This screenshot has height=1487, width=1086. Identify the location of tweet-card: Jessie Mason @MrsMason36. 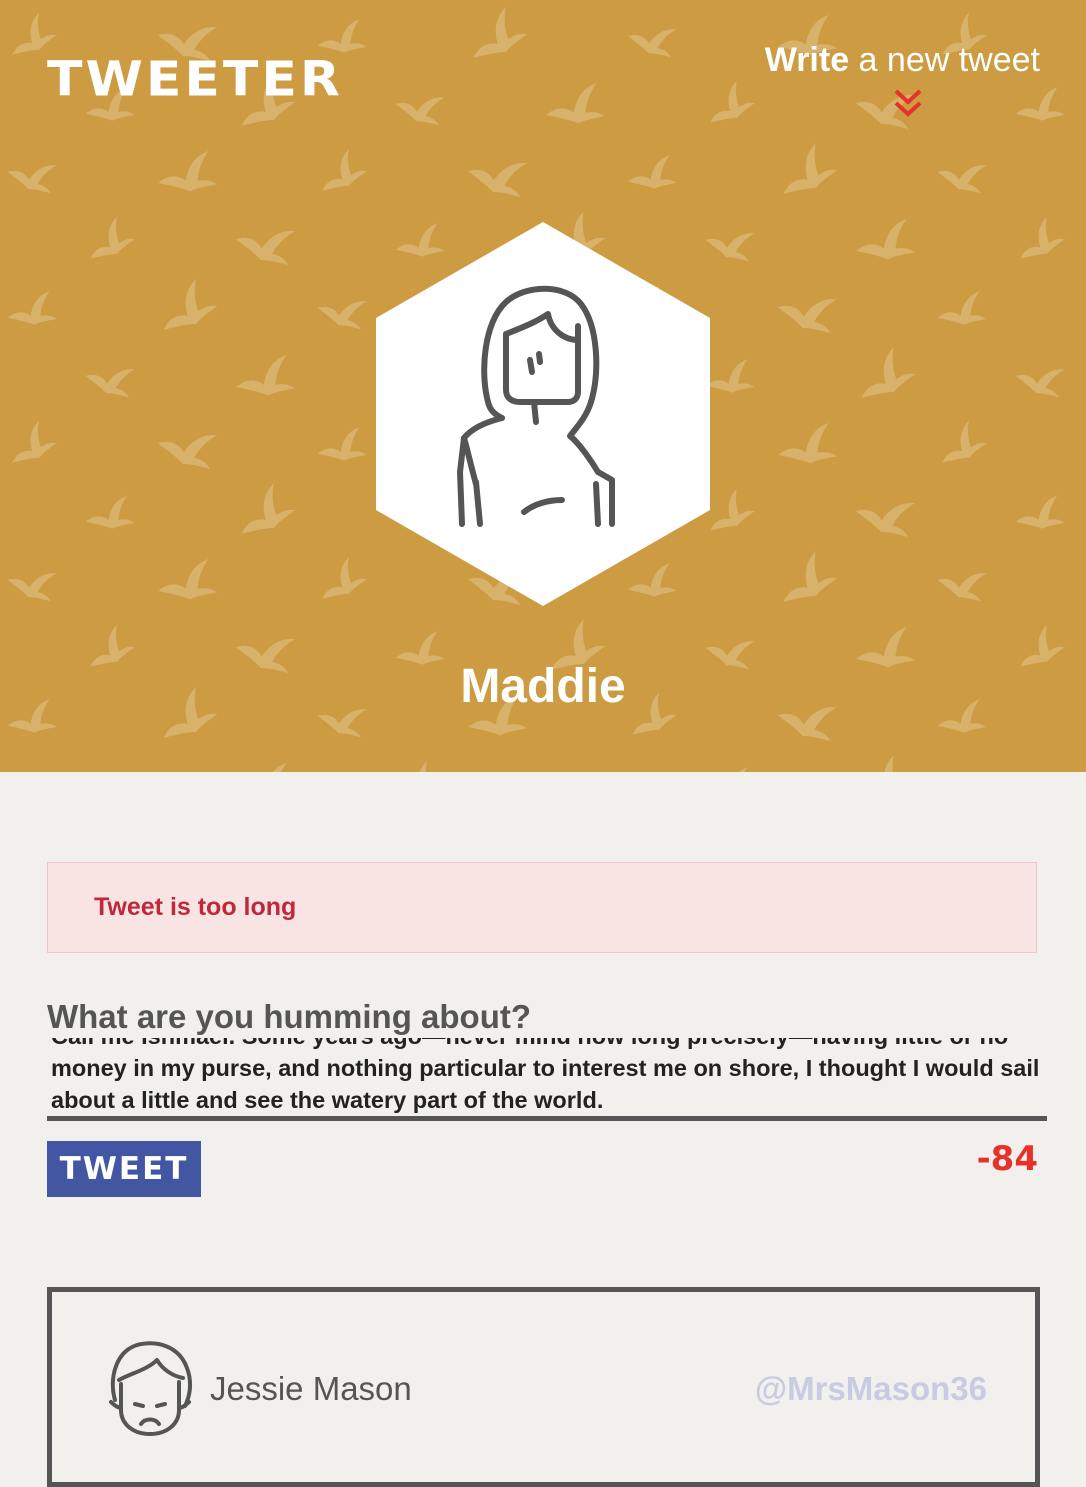
(543, 1387).